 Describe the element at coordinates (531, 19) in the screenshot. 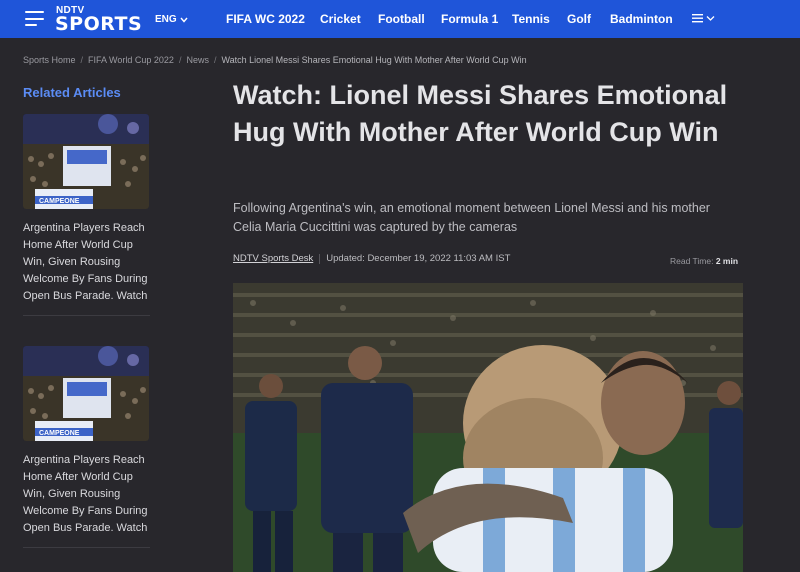

I see `nav-link-tennis: Tennis` at that location.